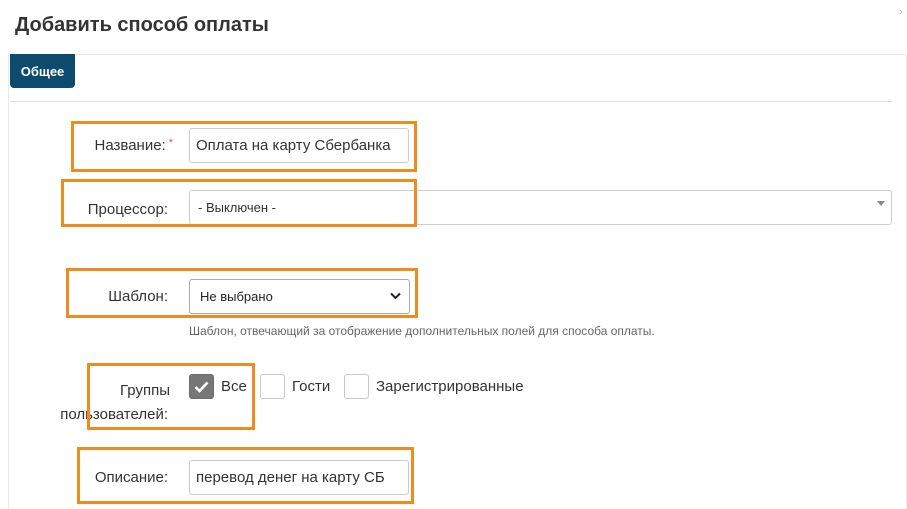 The image size is (907, 509). Describe the element at coordinates (171, 396) in the screenshot. I see `highlight-box-groups` at that location.